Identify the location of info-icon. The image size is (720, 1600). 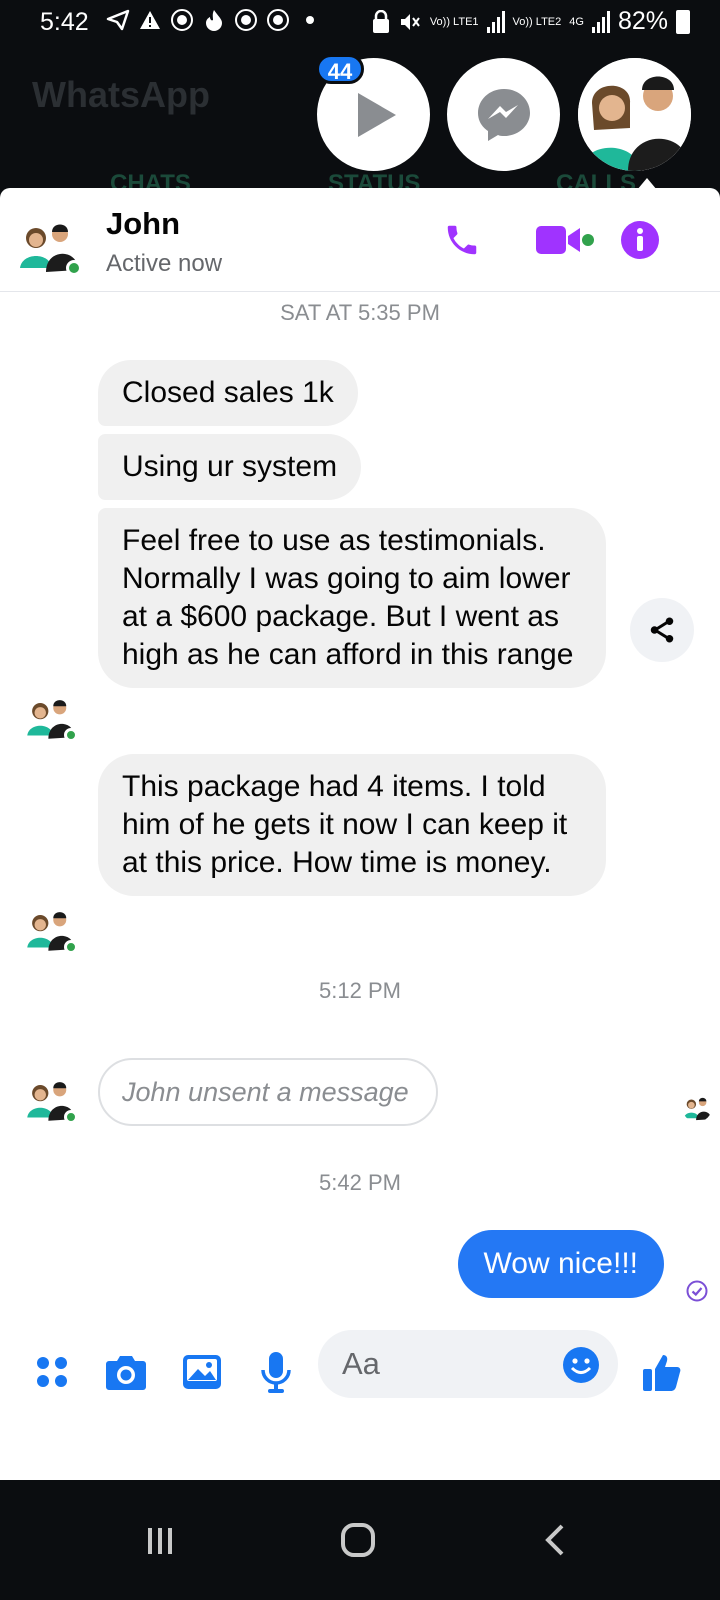
(640, 240).